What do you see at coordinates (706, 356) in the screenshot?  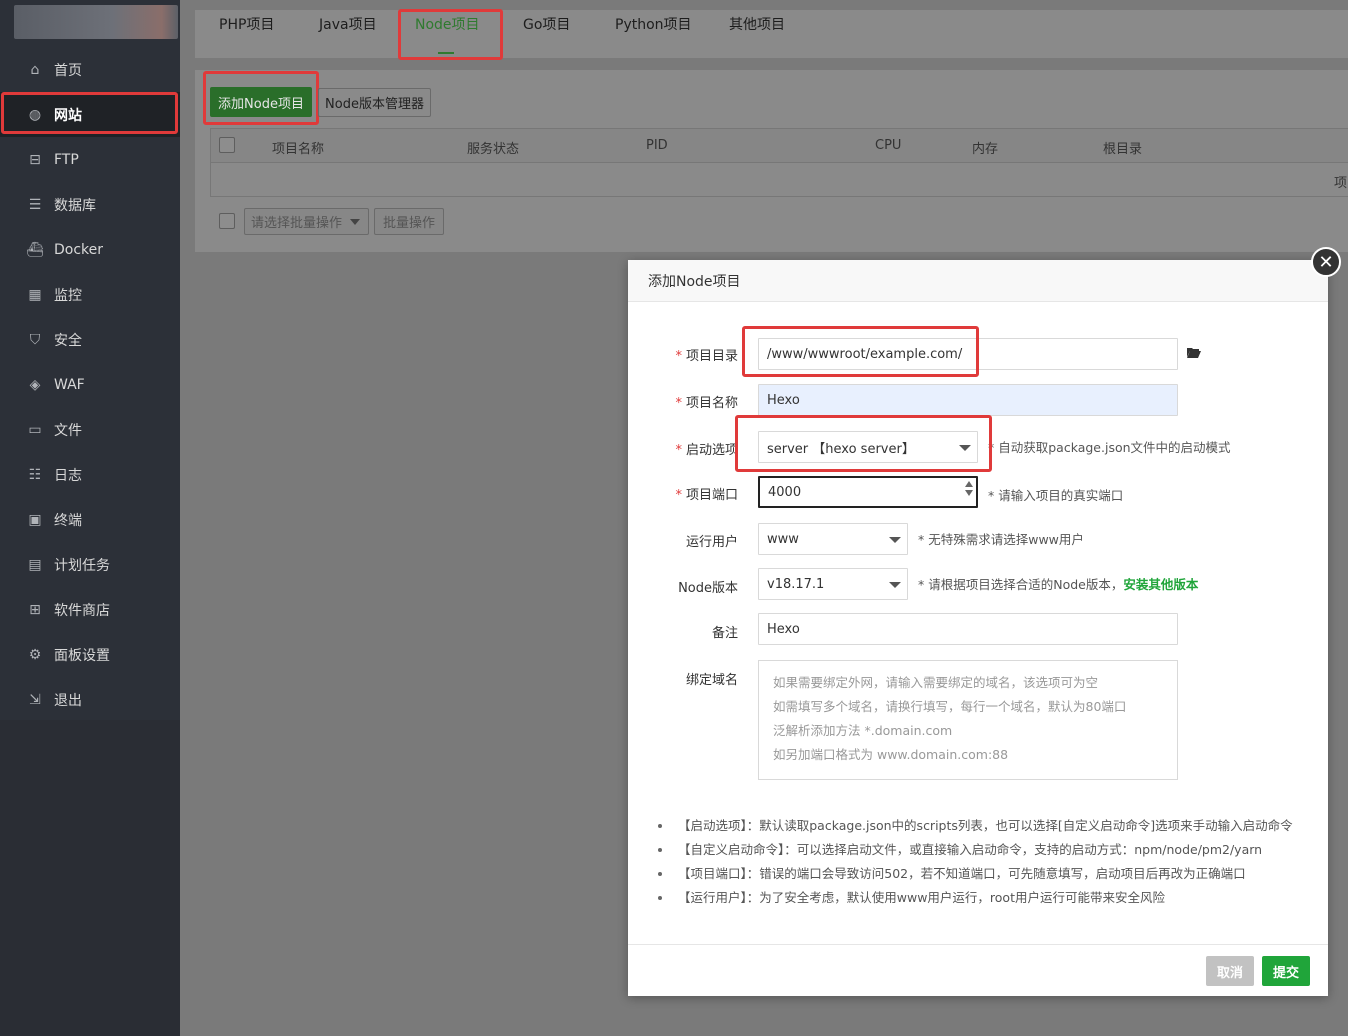 I see `project-dir-label: * 项目目录` at bounding box center [706, 356].